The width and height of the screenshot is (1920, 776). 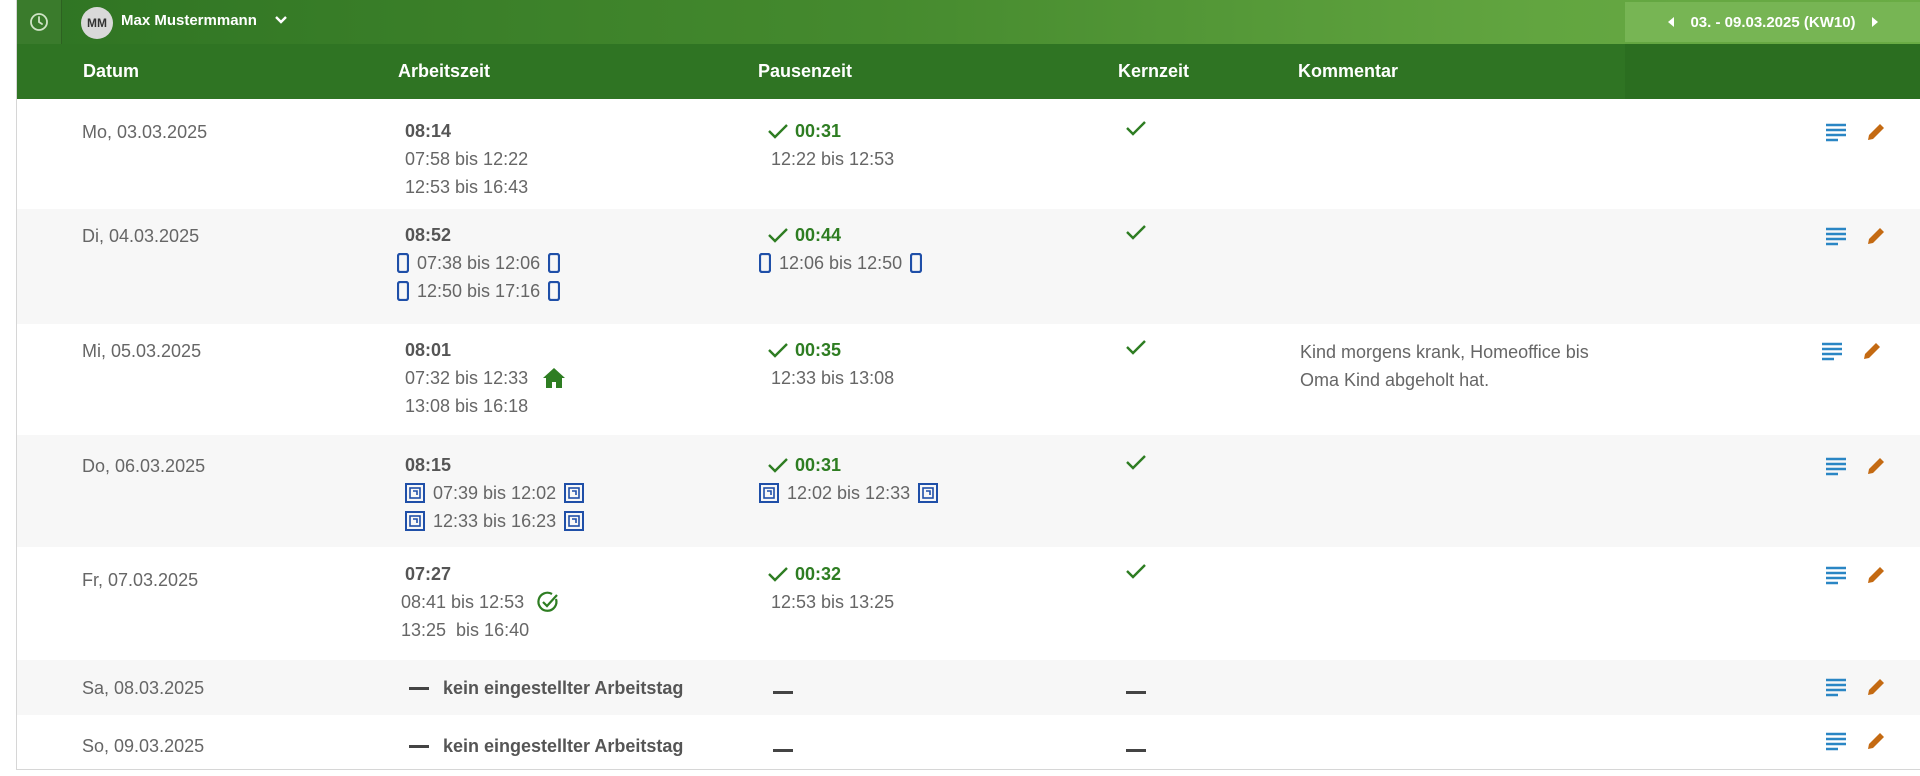 What do you see at coordinates (1772, 71) in the screenshot?
I see `header-spacer` at bounding box center [1772, 71].